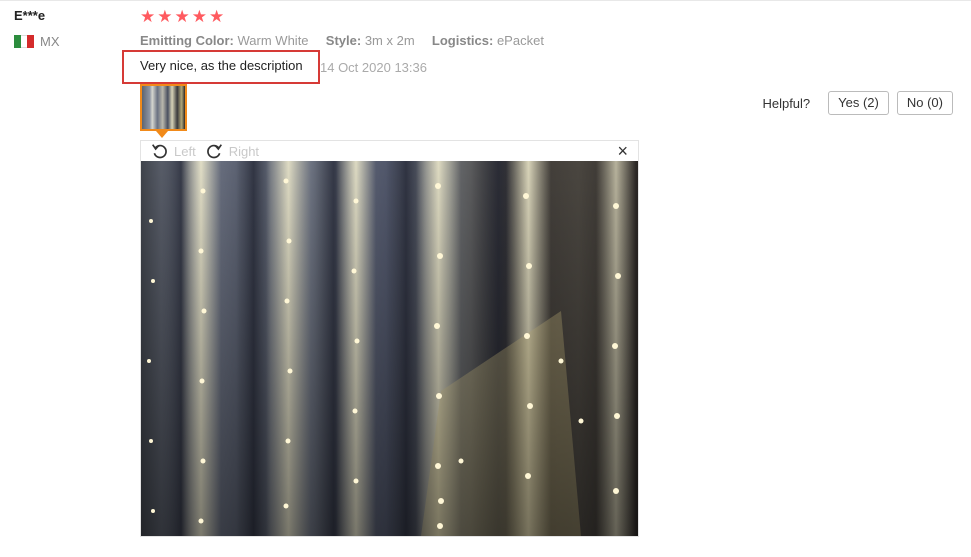  I want to click on reviewer-name: E***e, so click(30, 15).